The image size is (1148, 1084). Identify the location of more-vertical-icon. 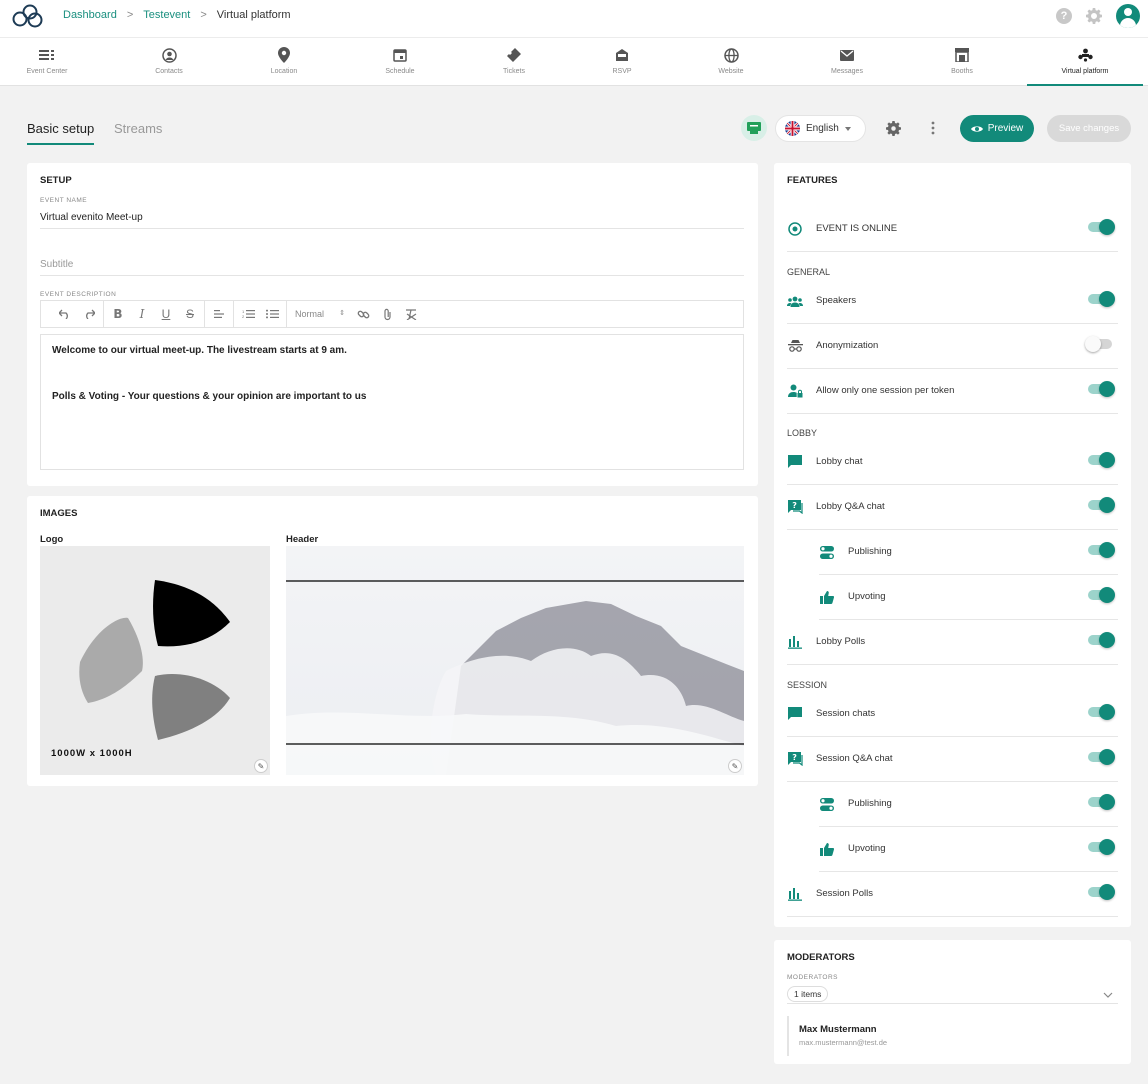
(933, 128).